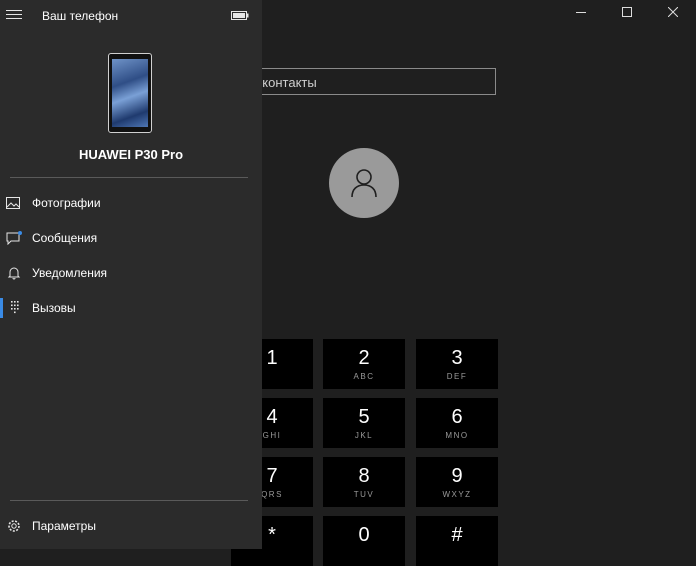 This screenshot has height=566, width=696. What do you see at coordinates (272, 494) in the screenshot?
I see `key-letters: QRS` at bounding box center [272, 494].